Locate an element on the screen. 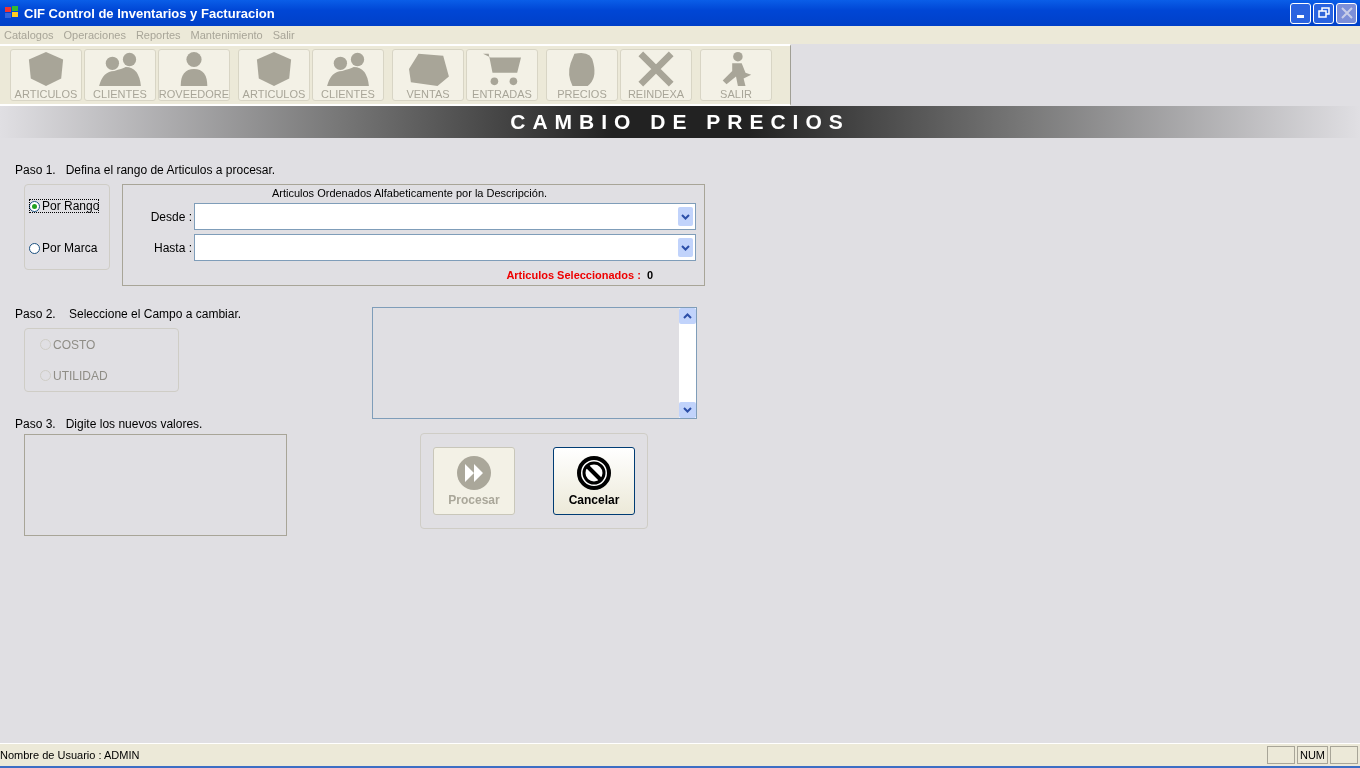 Image resolution: width=1360 pixels, height=768 pixels. restore-button is located at coordinates (1323, 13).